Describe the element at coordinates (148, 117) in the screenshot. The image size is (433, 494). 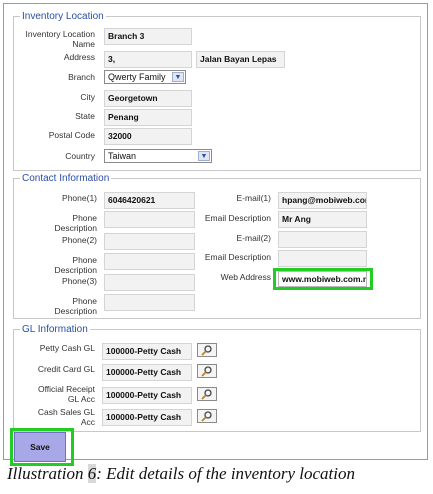
I see `state-field: Penang` at that location.